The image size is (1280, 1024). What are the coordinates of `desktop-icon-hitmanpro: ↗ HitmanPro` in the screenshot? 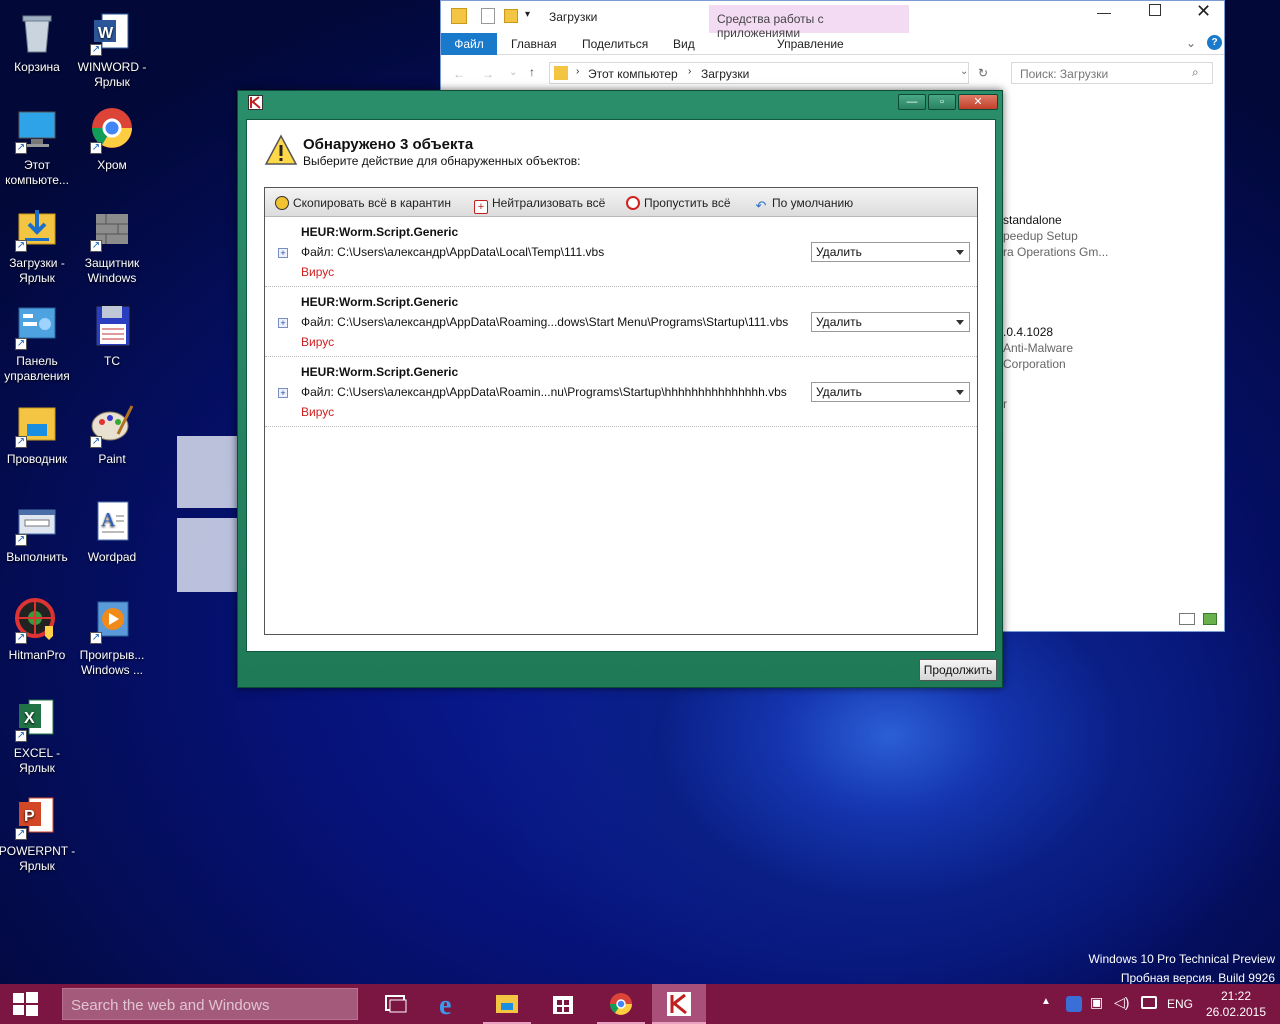 It's located at (38, 629).